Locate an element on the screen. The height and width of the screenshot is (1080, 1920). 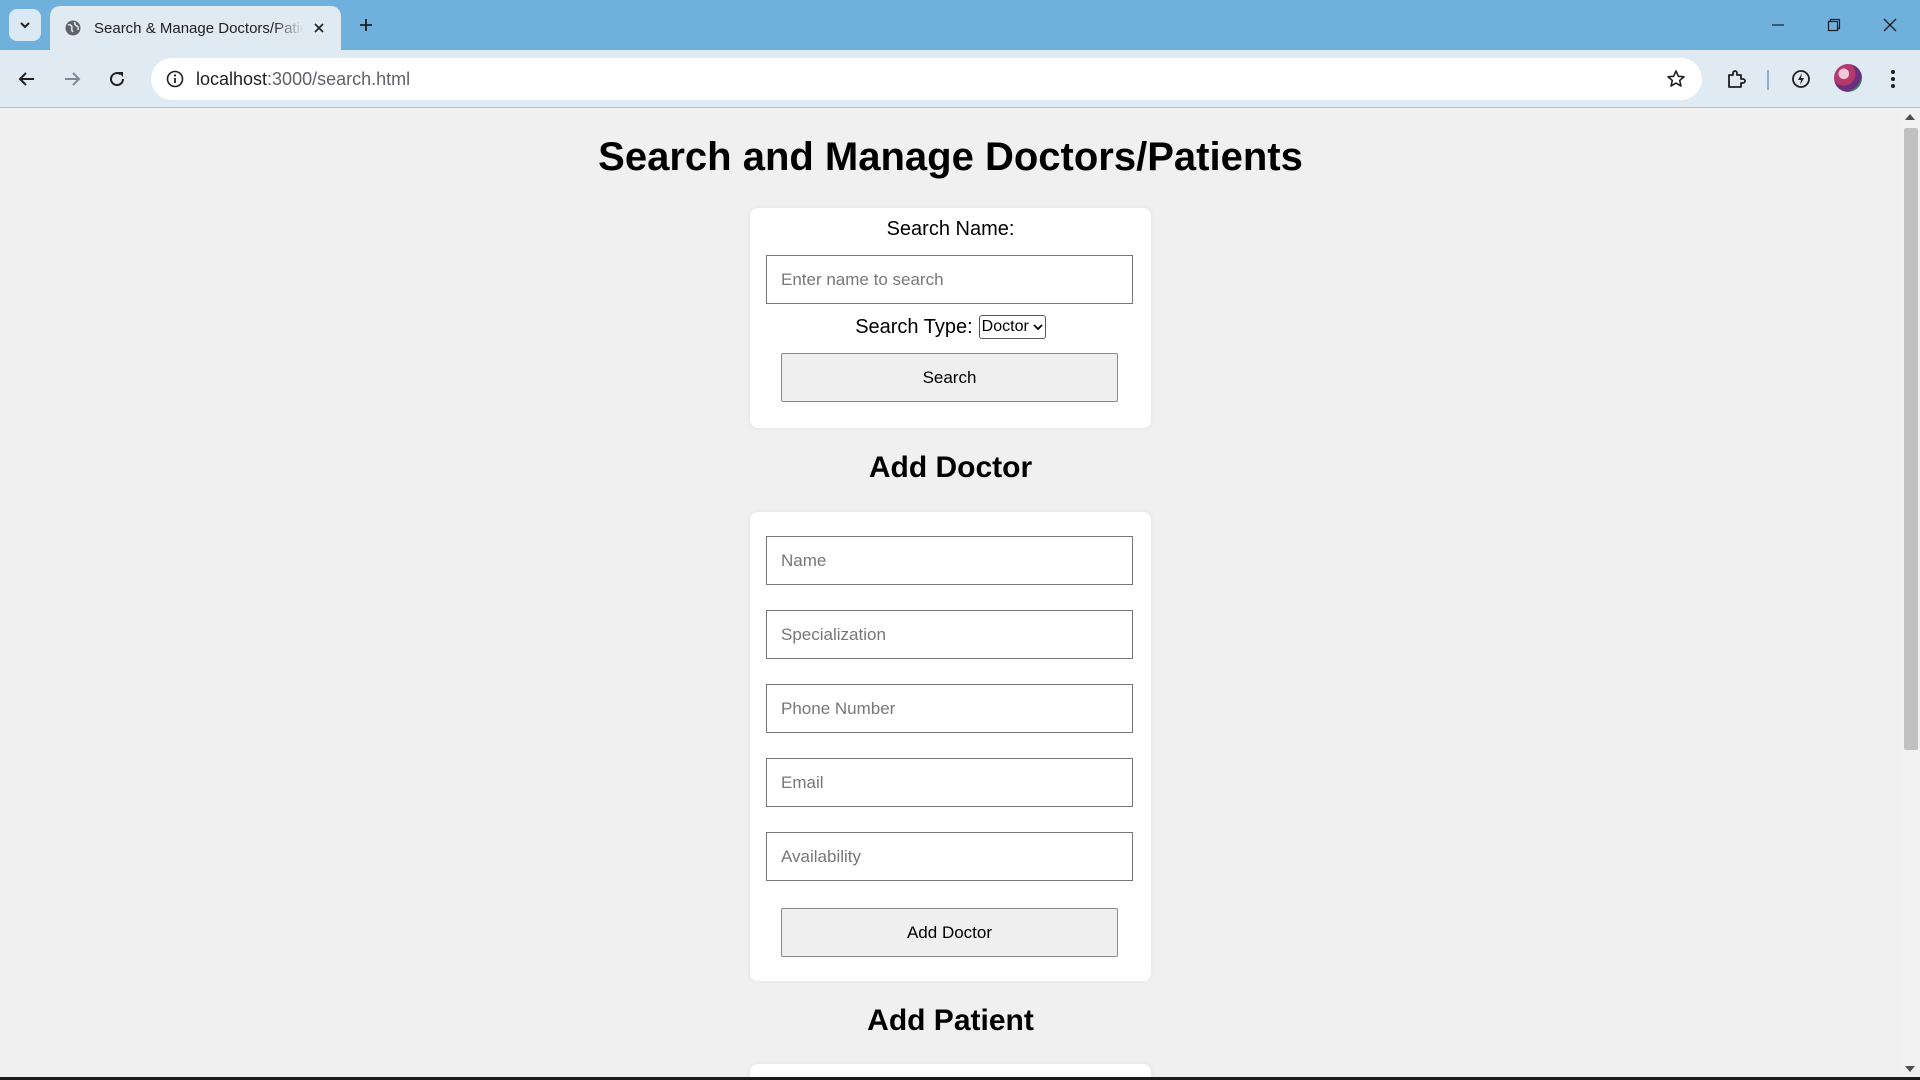
new-tab-button is located at coordinates (366, 25).